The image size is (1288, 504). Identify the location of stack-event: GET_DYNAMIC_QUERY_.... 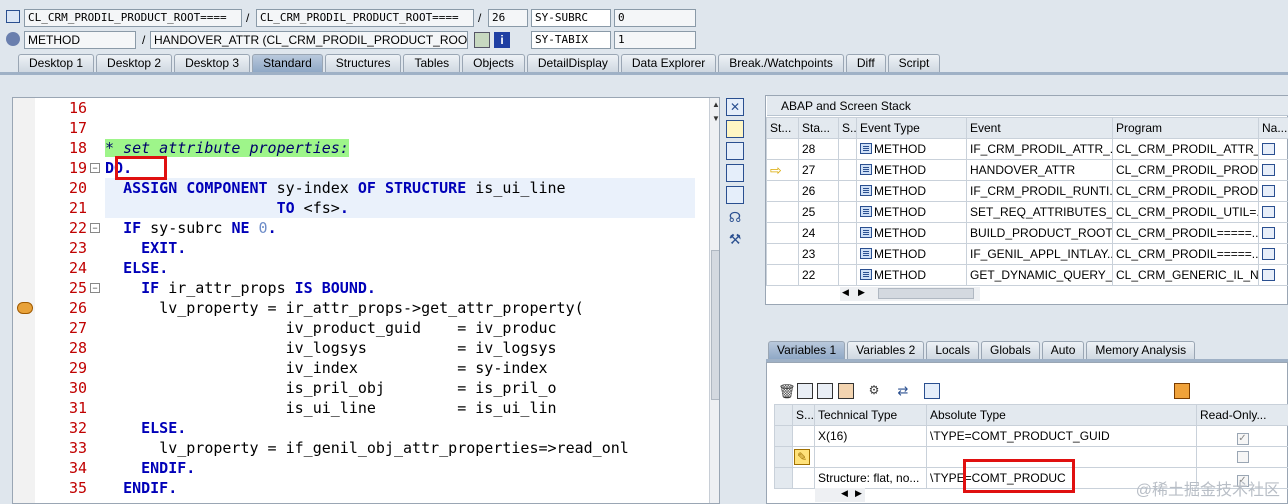
(1039, 275).